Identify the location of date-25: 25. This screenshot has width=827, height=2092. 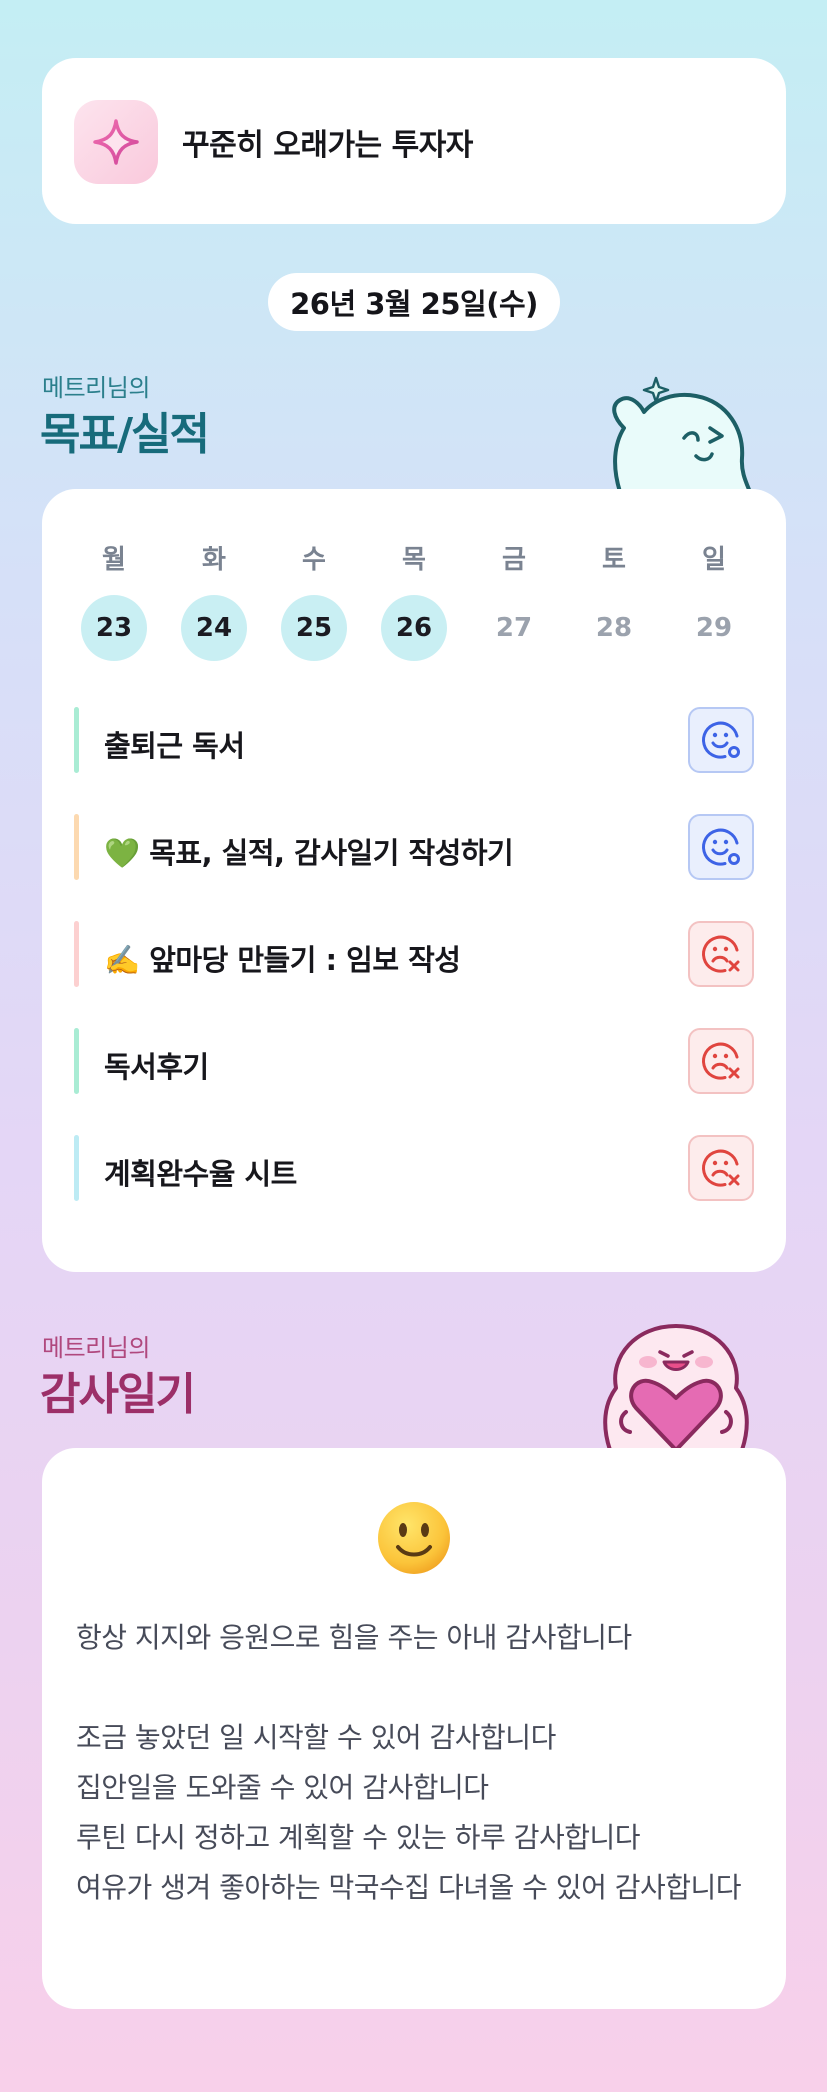
(314, 628).